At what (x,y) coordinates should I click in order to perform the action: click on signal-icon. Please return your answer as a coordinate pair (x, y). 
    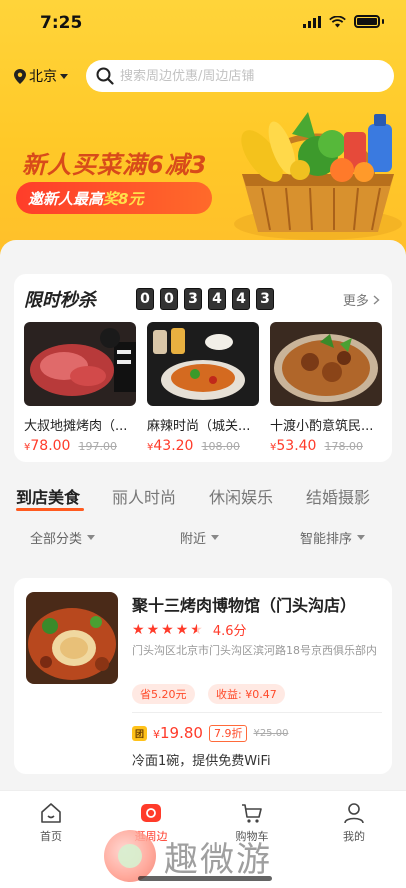
    Looking at the image, I should click on (312, 21).